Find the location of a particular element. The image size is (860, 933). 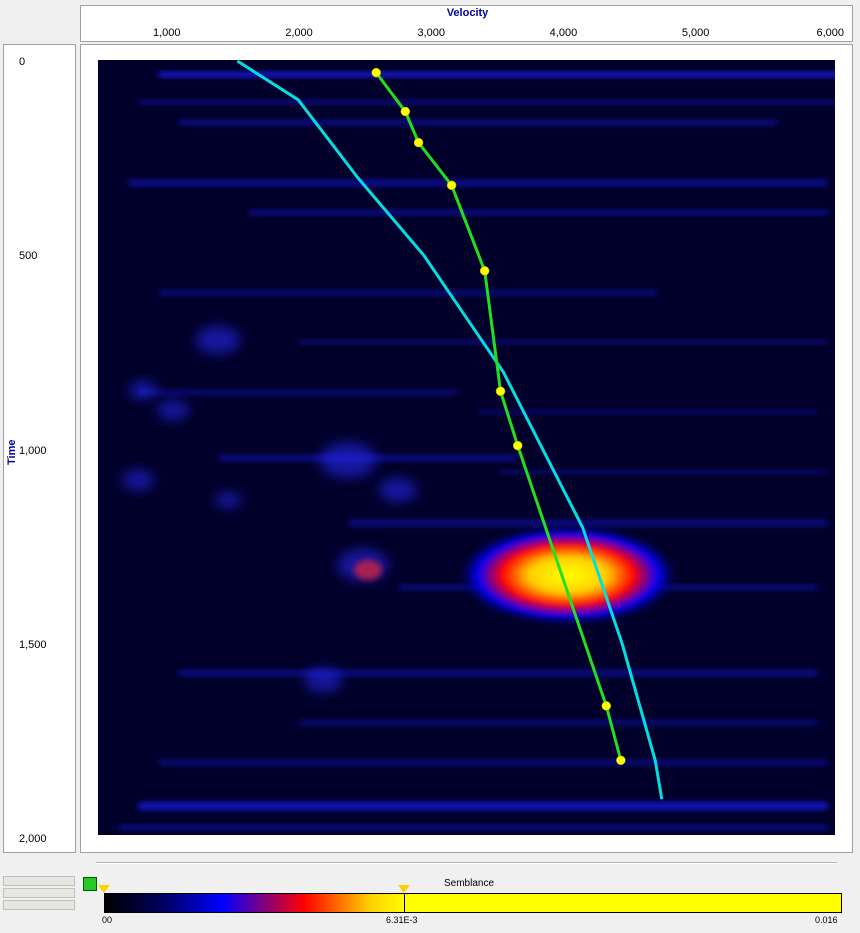

velocity-axis-panel: Velocity 1,000 2,000 3,000 4,000 5,000 6,000 is located at coordinates (466, 23).